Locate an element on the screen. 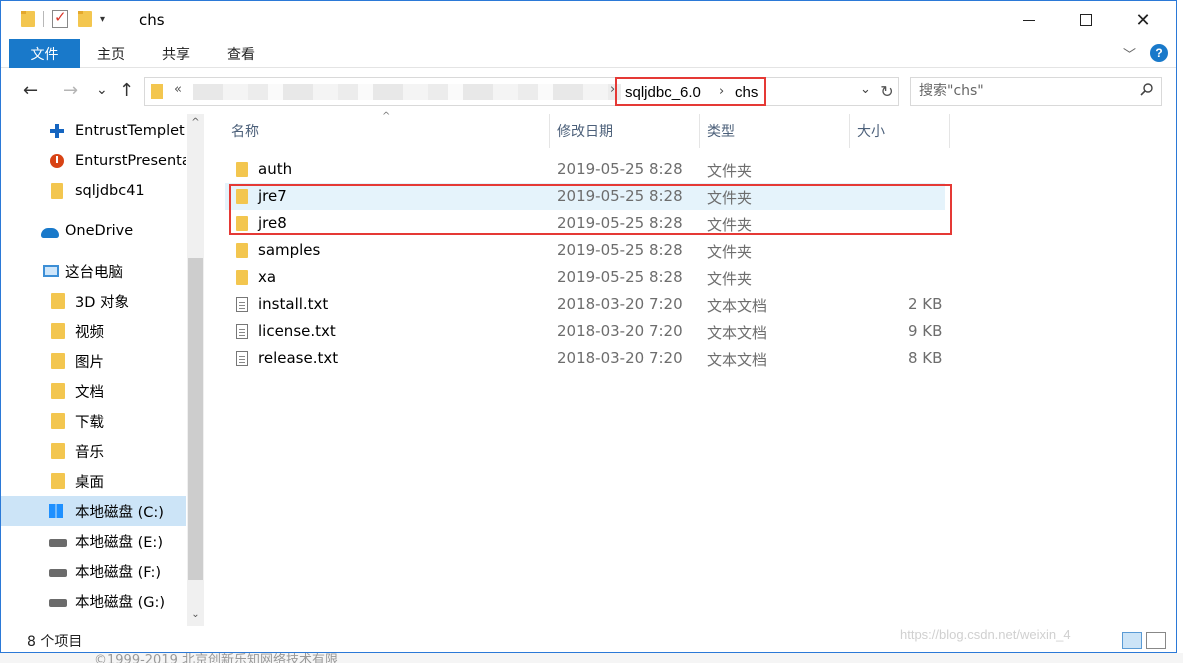 This screenshot has width=1183, height=663. scroll-up-icon: ^ is located at coordinates (195, 122).